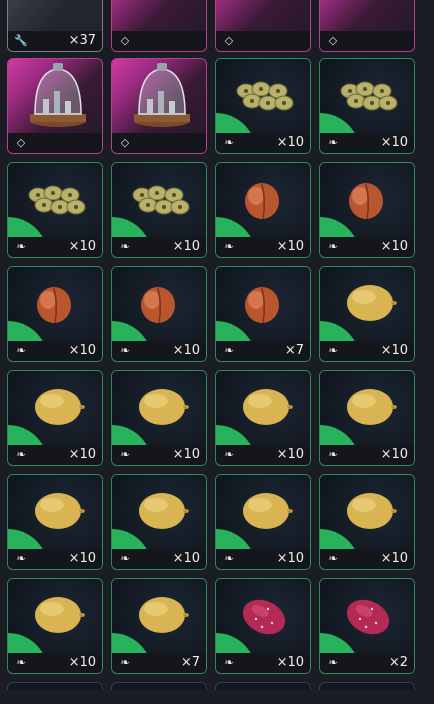 The width and height of the screenshot is (434, 704). I want to click on inventory-slot: 🔧 ×37, so click(55, 26).